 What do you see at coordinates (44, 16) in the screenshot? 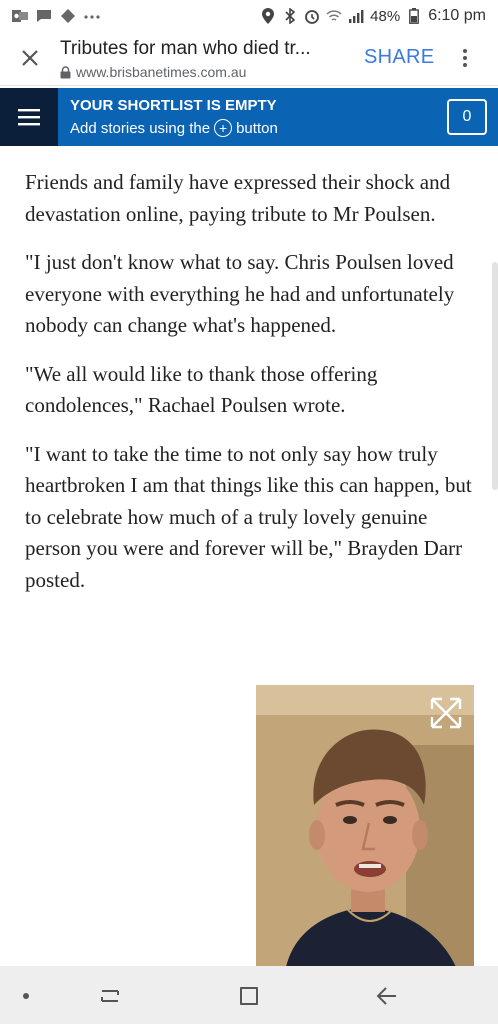
I see `message-icon` at bounding box center [44, 16].